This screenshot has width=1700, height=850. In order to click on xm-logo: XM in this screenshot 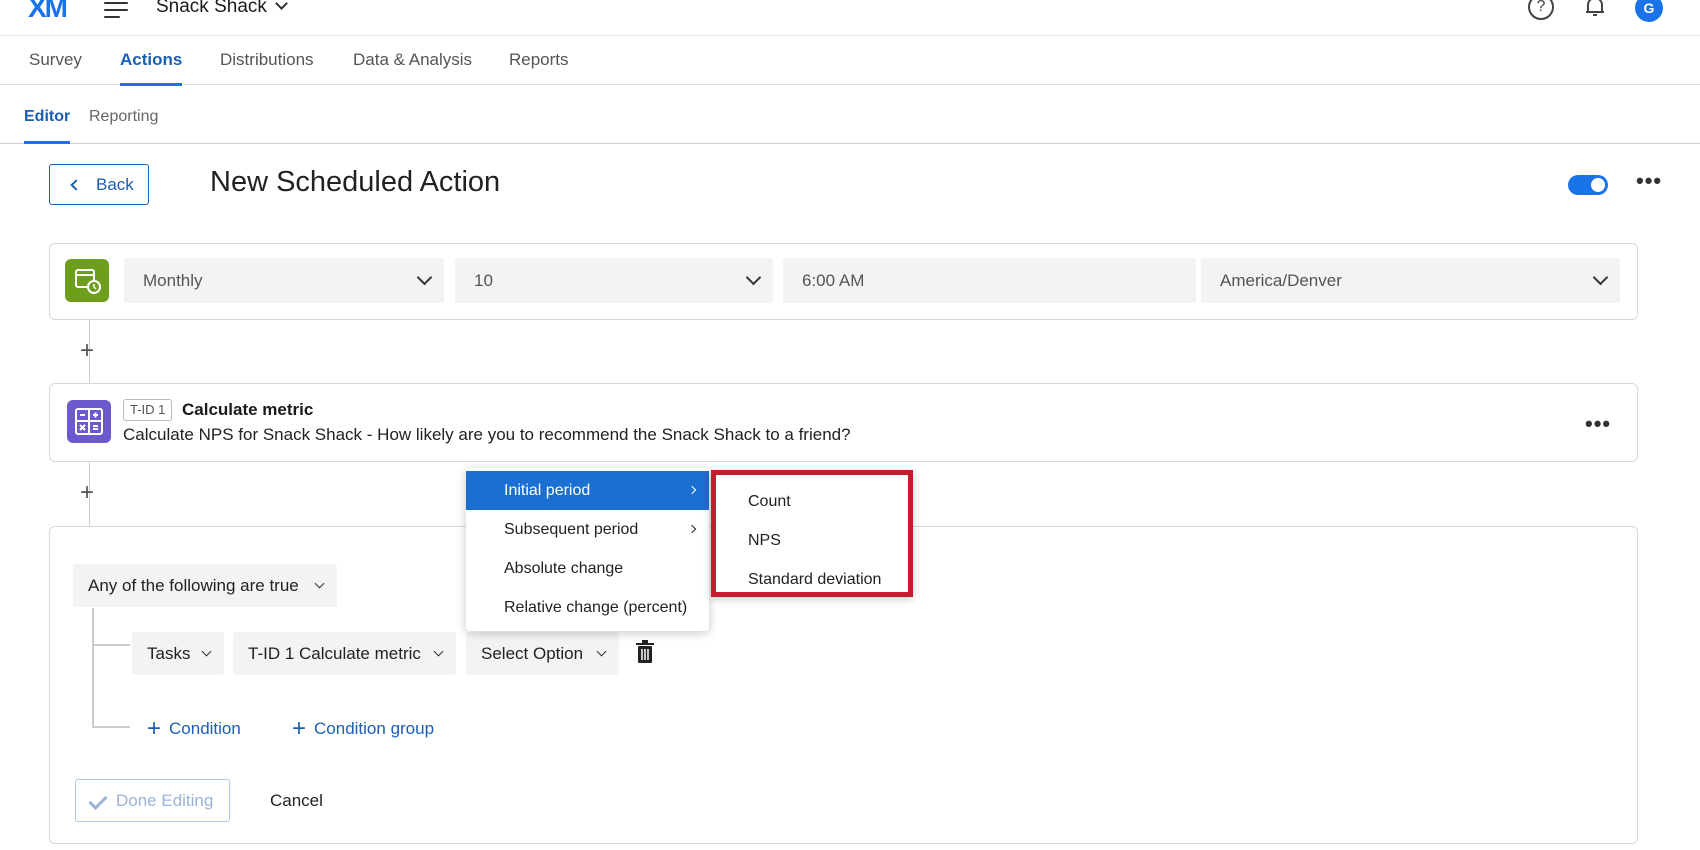, I will do `click(48, 12)`.